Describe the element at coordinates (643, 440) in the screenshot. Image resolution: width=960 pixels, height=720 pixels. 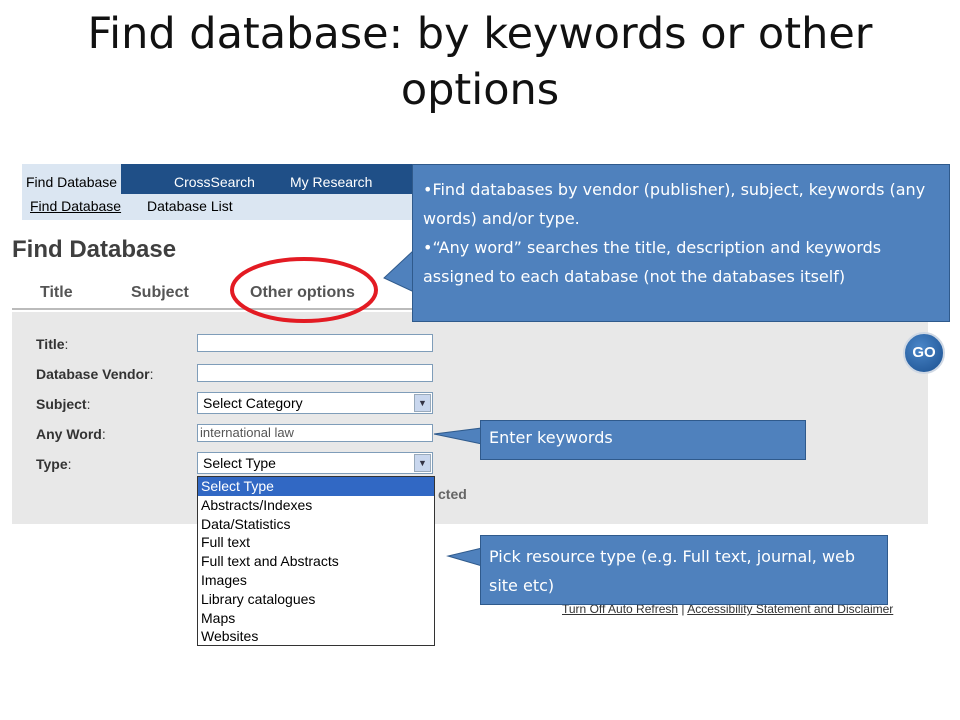
I see `keywords-callout: Enter keywords` at that location.